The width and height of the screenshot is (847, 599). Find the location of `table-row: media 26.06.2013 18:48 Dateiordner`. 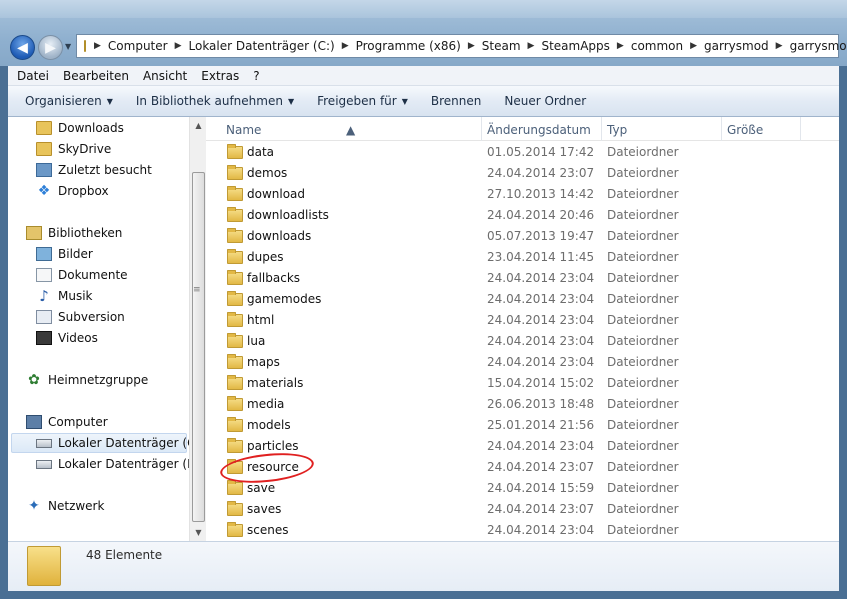

table-row: media 26.06.2013 18:48 Dateiordner is located at coordinates (522, 404).